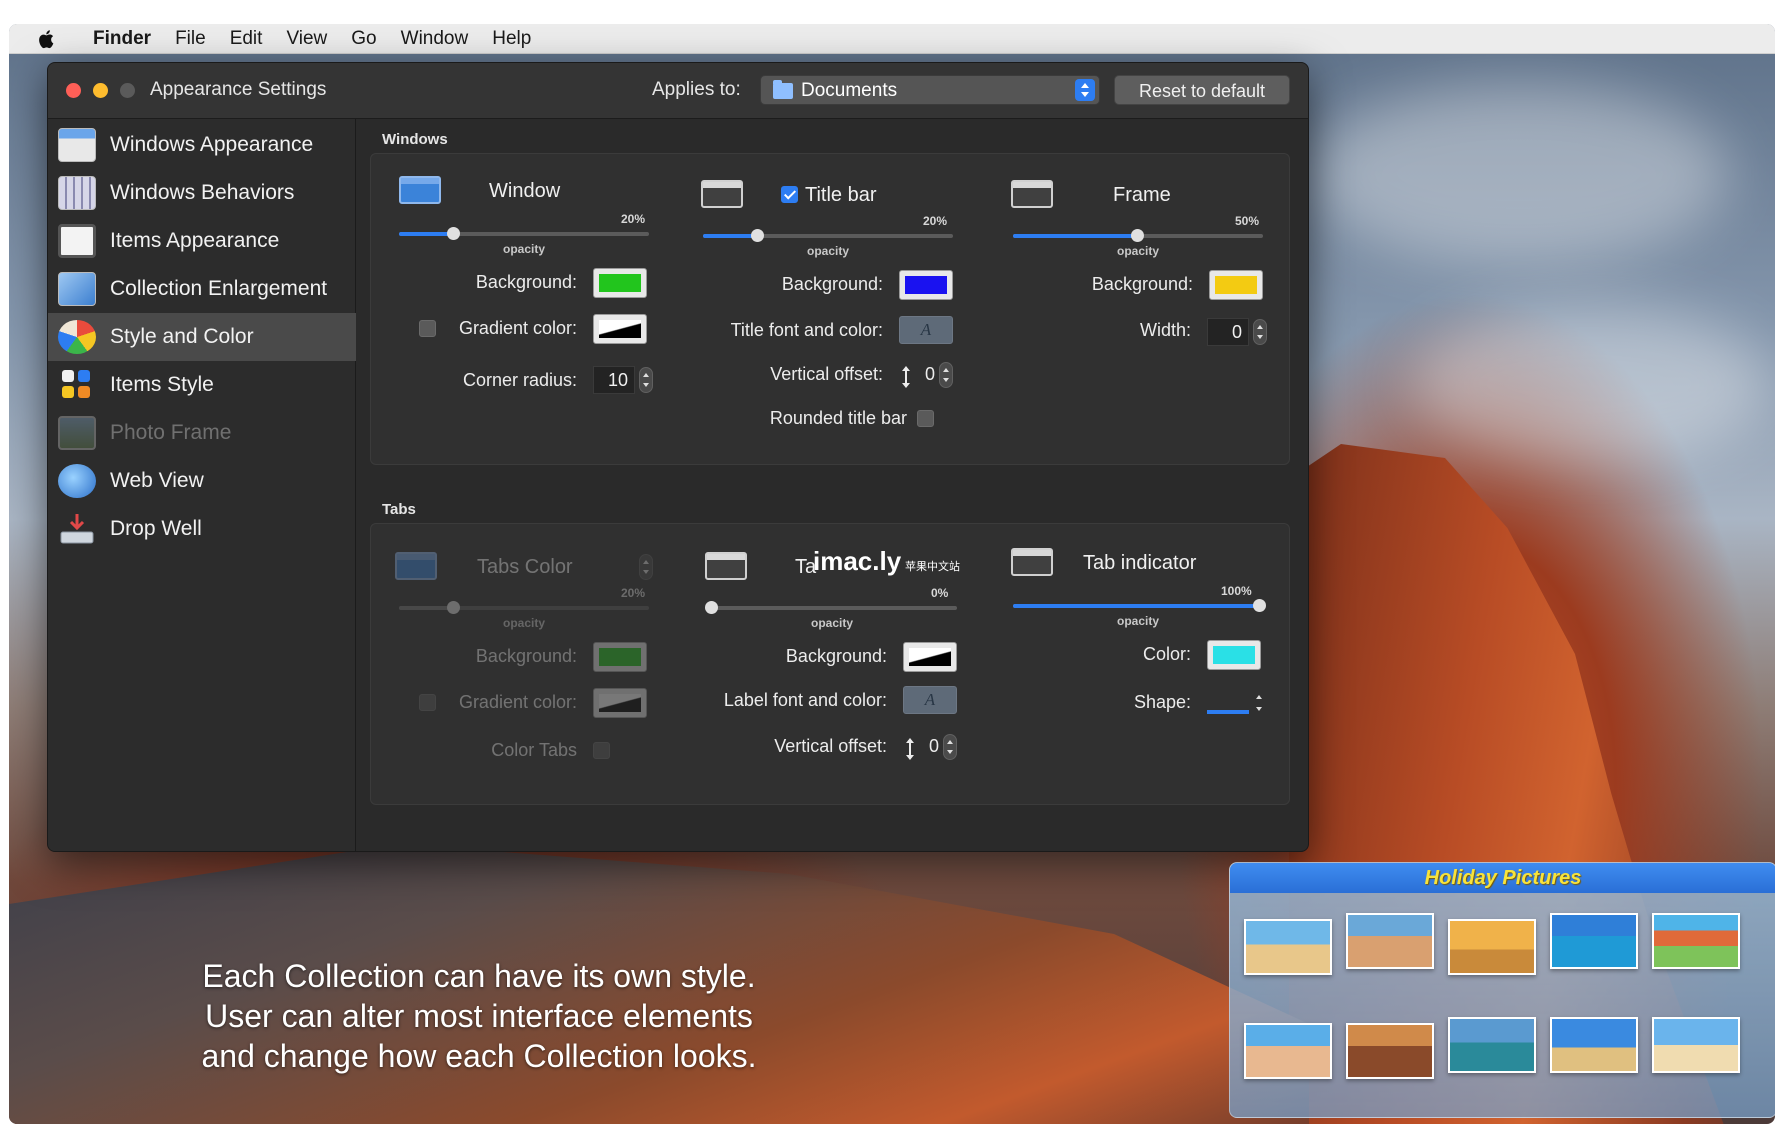 The height and width of the screenshot is (1132, 1786). I want to click on frame-opacity-slider, so click(1138, 235).